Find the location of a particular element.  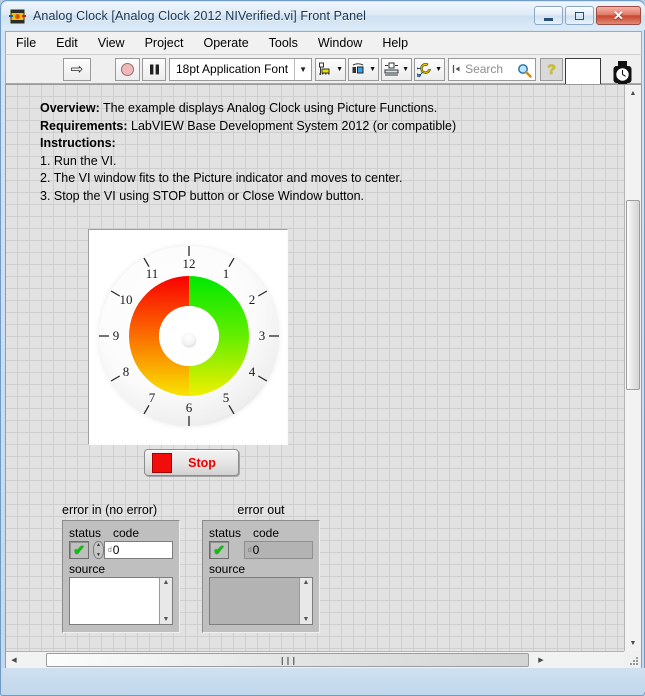

scroll-left-icon: ◀ is located at coordinates (14, 660).